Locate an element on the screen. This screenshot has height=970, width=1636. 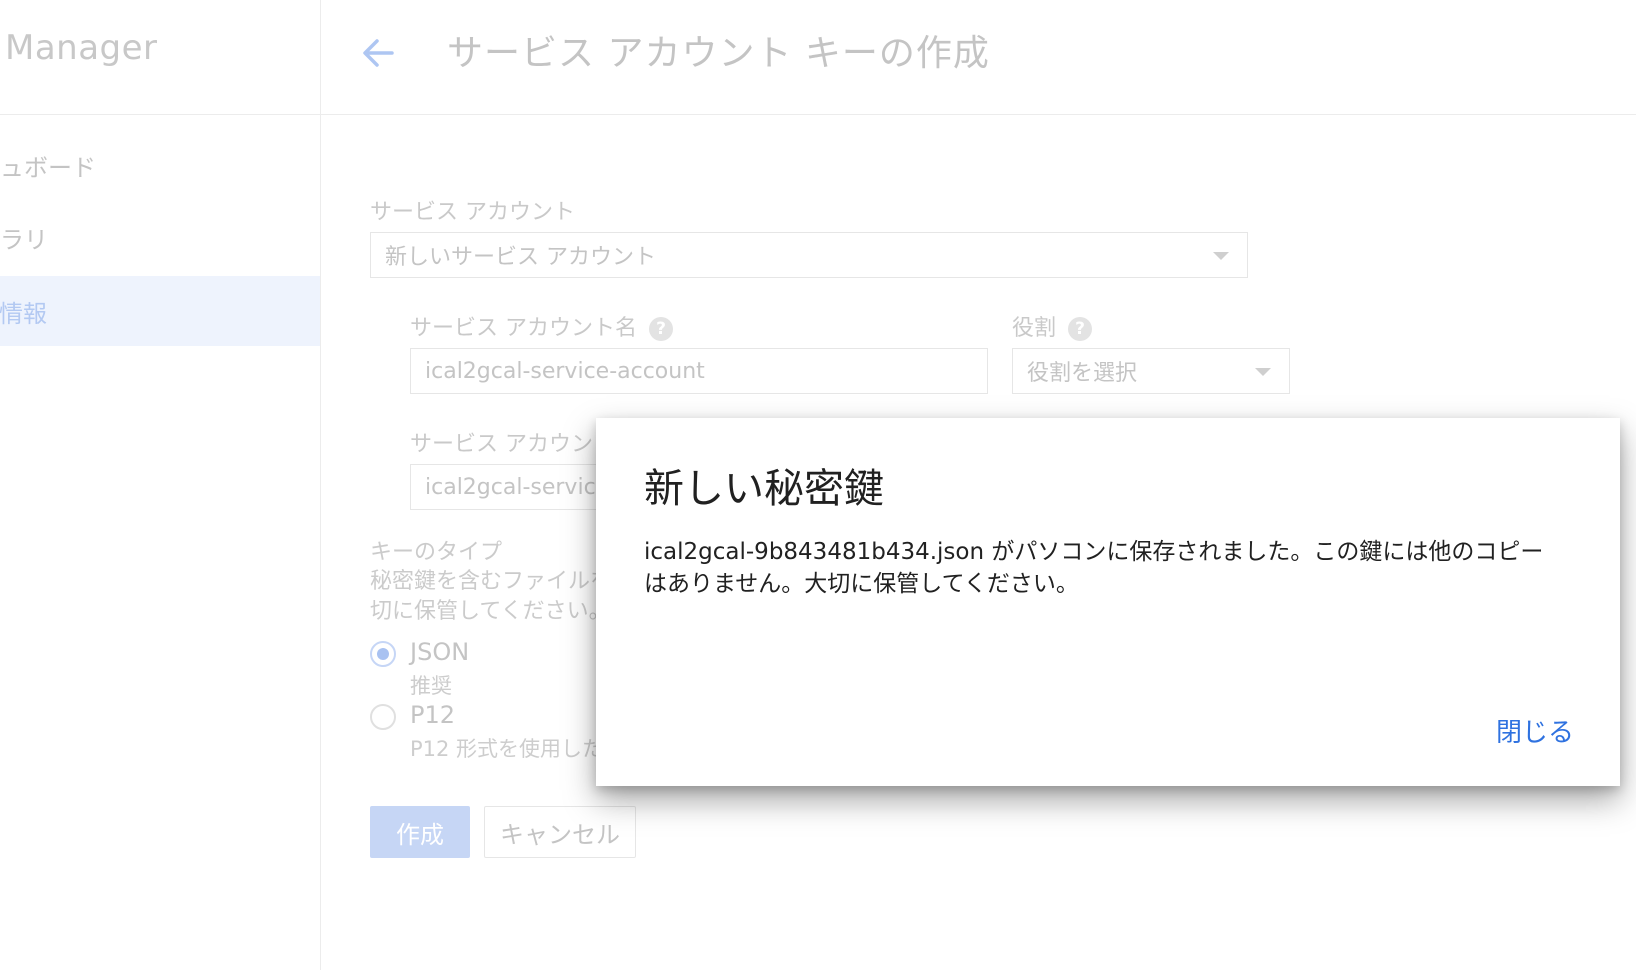
service-account-name-input: ical2gcal-service-account is located at coordinates (699, 371).